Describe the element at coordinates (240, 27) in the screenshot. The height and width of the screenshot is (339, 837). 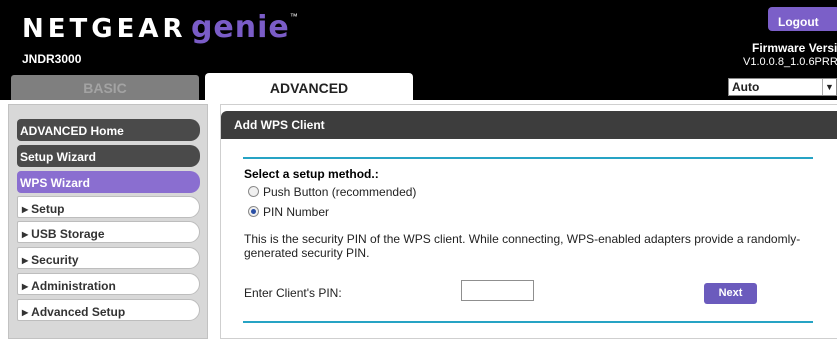
I see `logo-product: genie` at that location.